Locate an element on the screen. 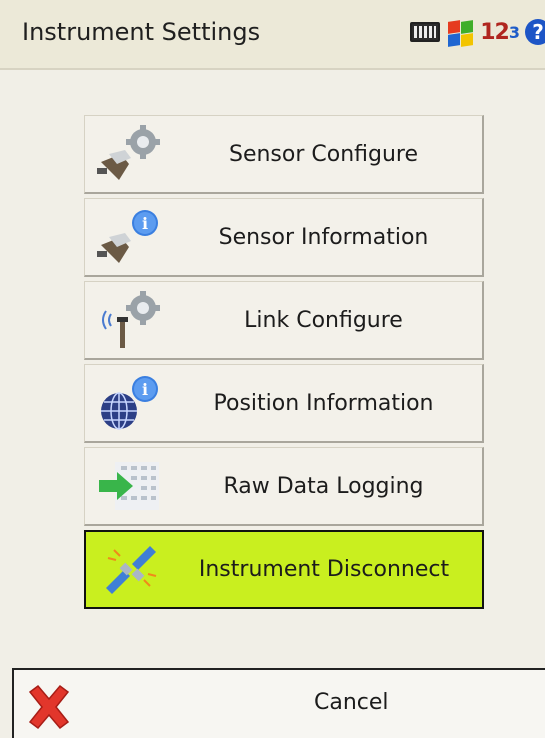  input-mode-icon: 12 3 is located at coordinates (500, 32).